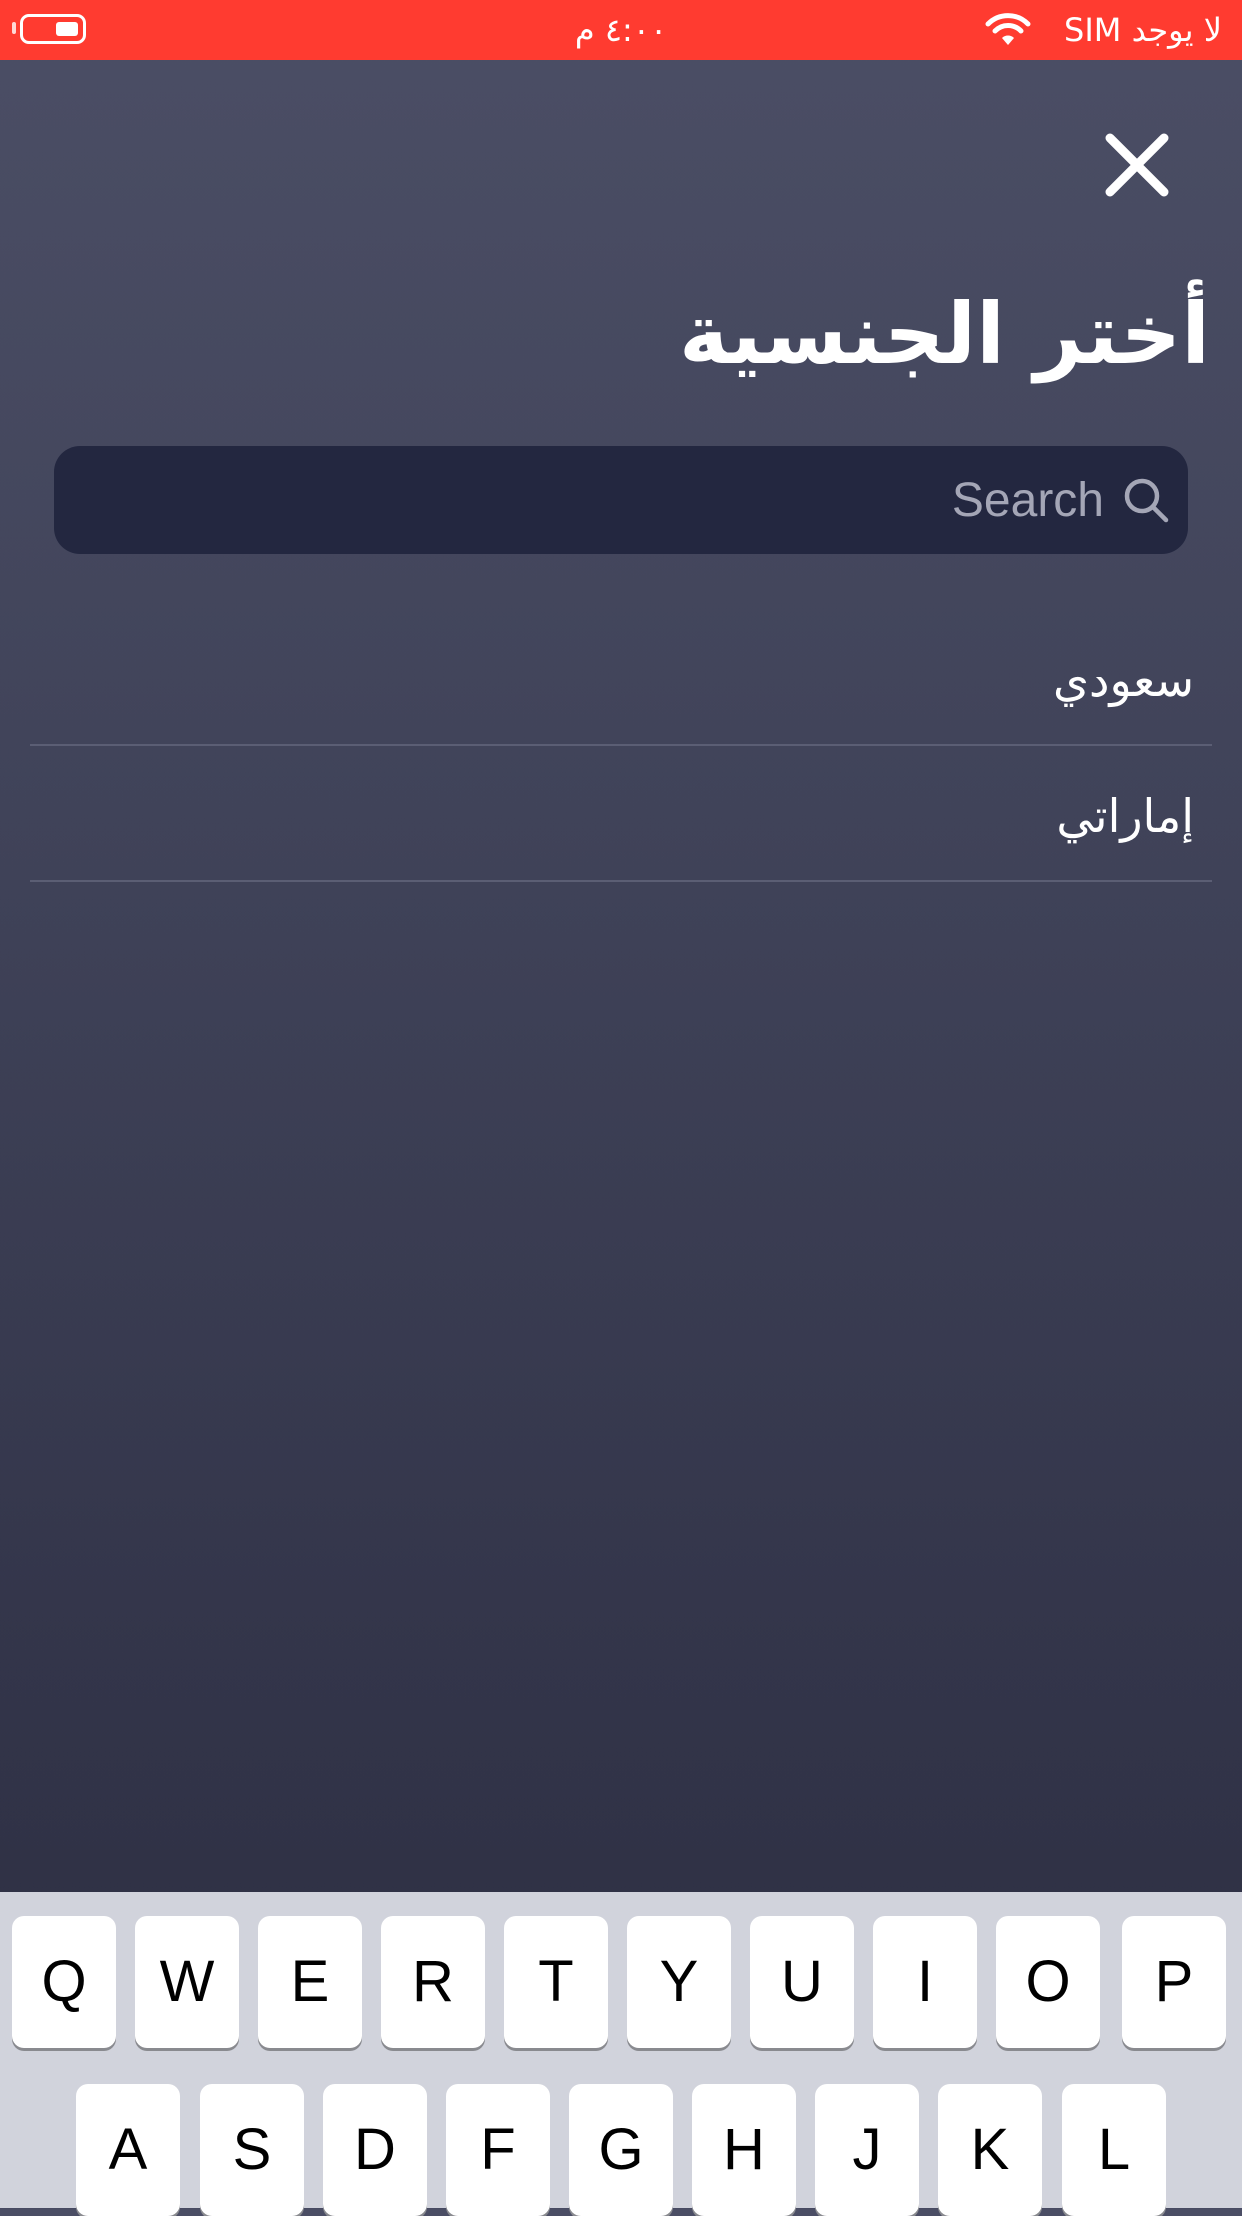 The height and width of the screenshot is (2216, 1242). I want to click on key-d: D, so click(375, 2150).